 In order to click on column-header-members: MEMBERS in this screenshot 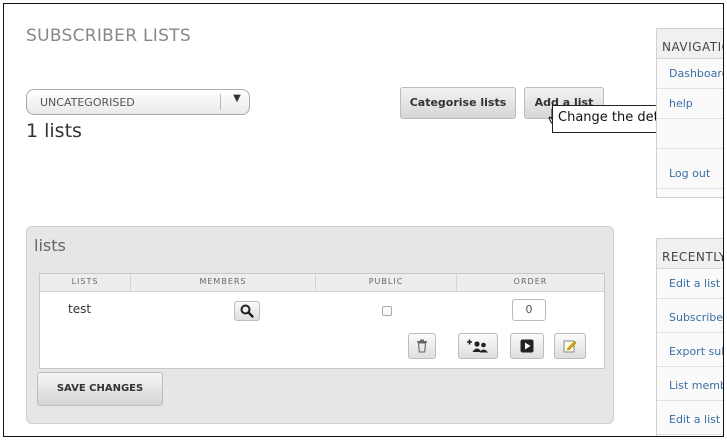, I will do `click(223, 281)`.